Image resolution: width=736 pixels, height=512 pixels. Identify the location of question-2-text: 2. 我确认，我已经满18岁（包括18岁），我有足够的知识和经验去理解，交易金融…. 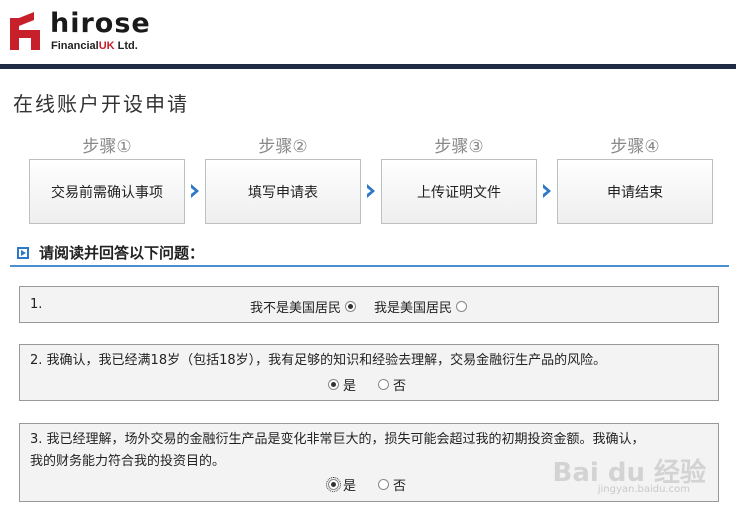
(318, 361).